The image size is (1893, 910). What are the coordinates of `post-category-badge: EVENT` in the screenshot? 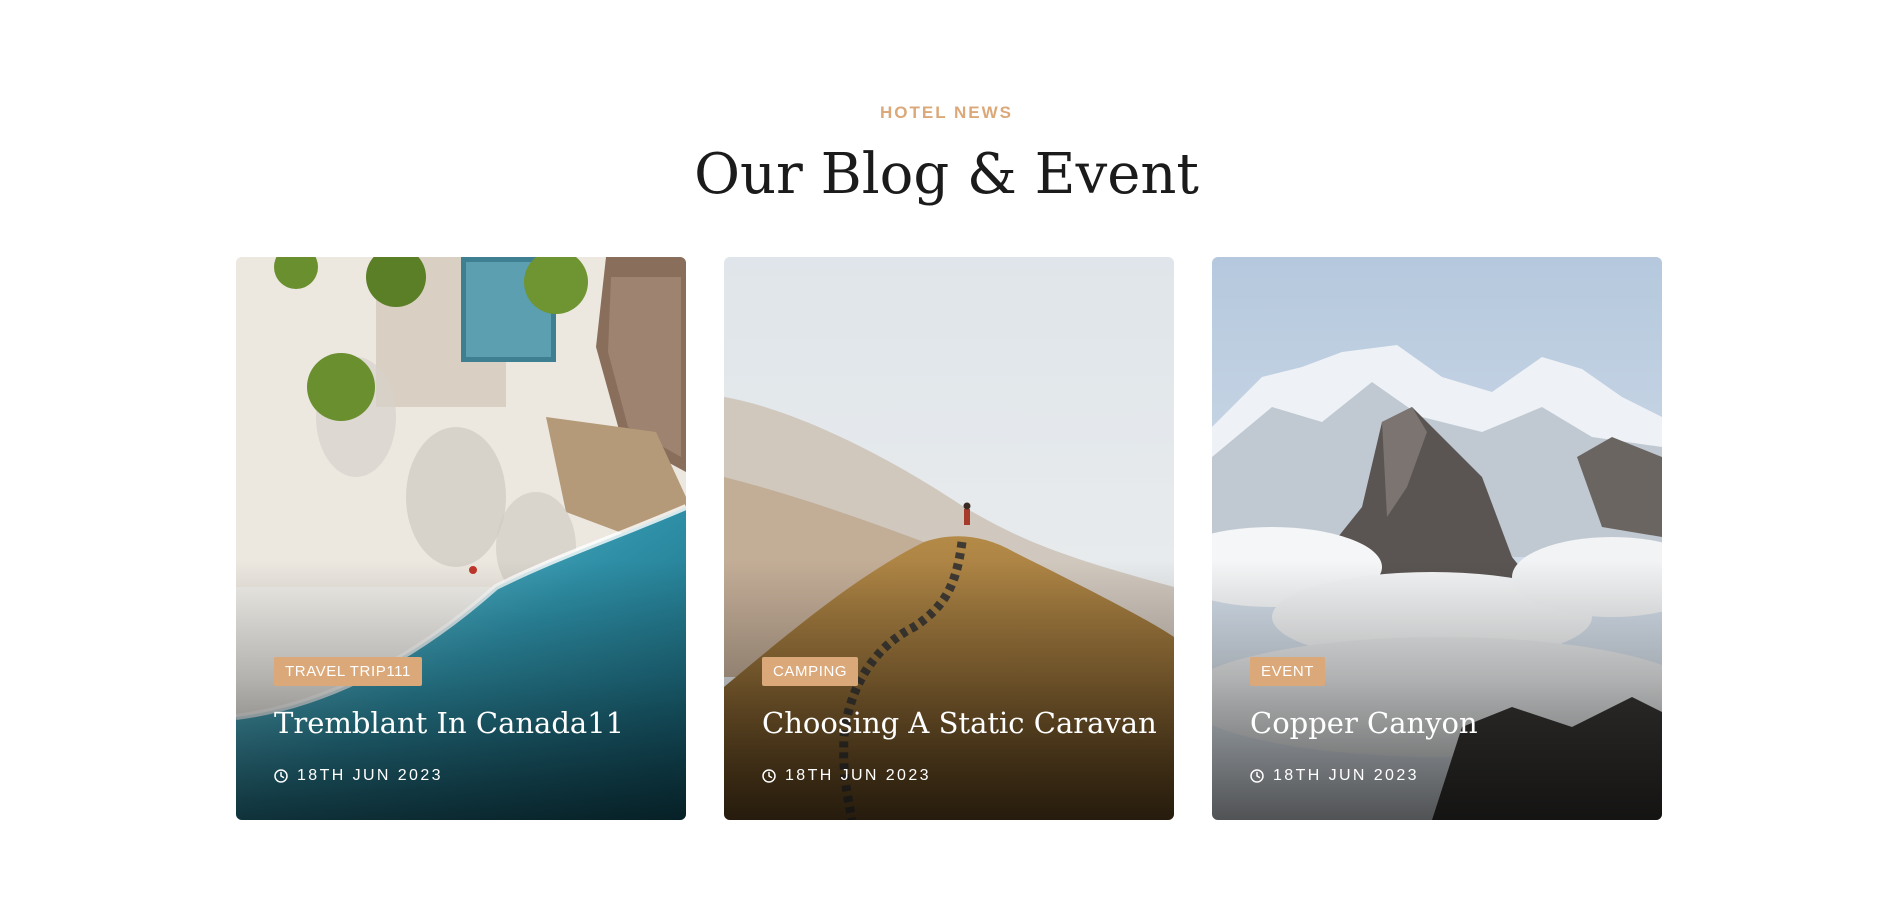 It's located at (1288, 671).